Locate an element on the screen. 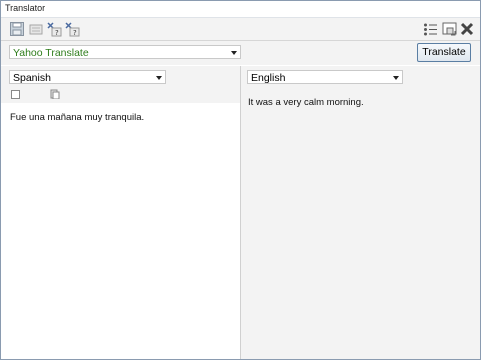  service-bar: Yahoo Translate is located at coordinates (240, 53).